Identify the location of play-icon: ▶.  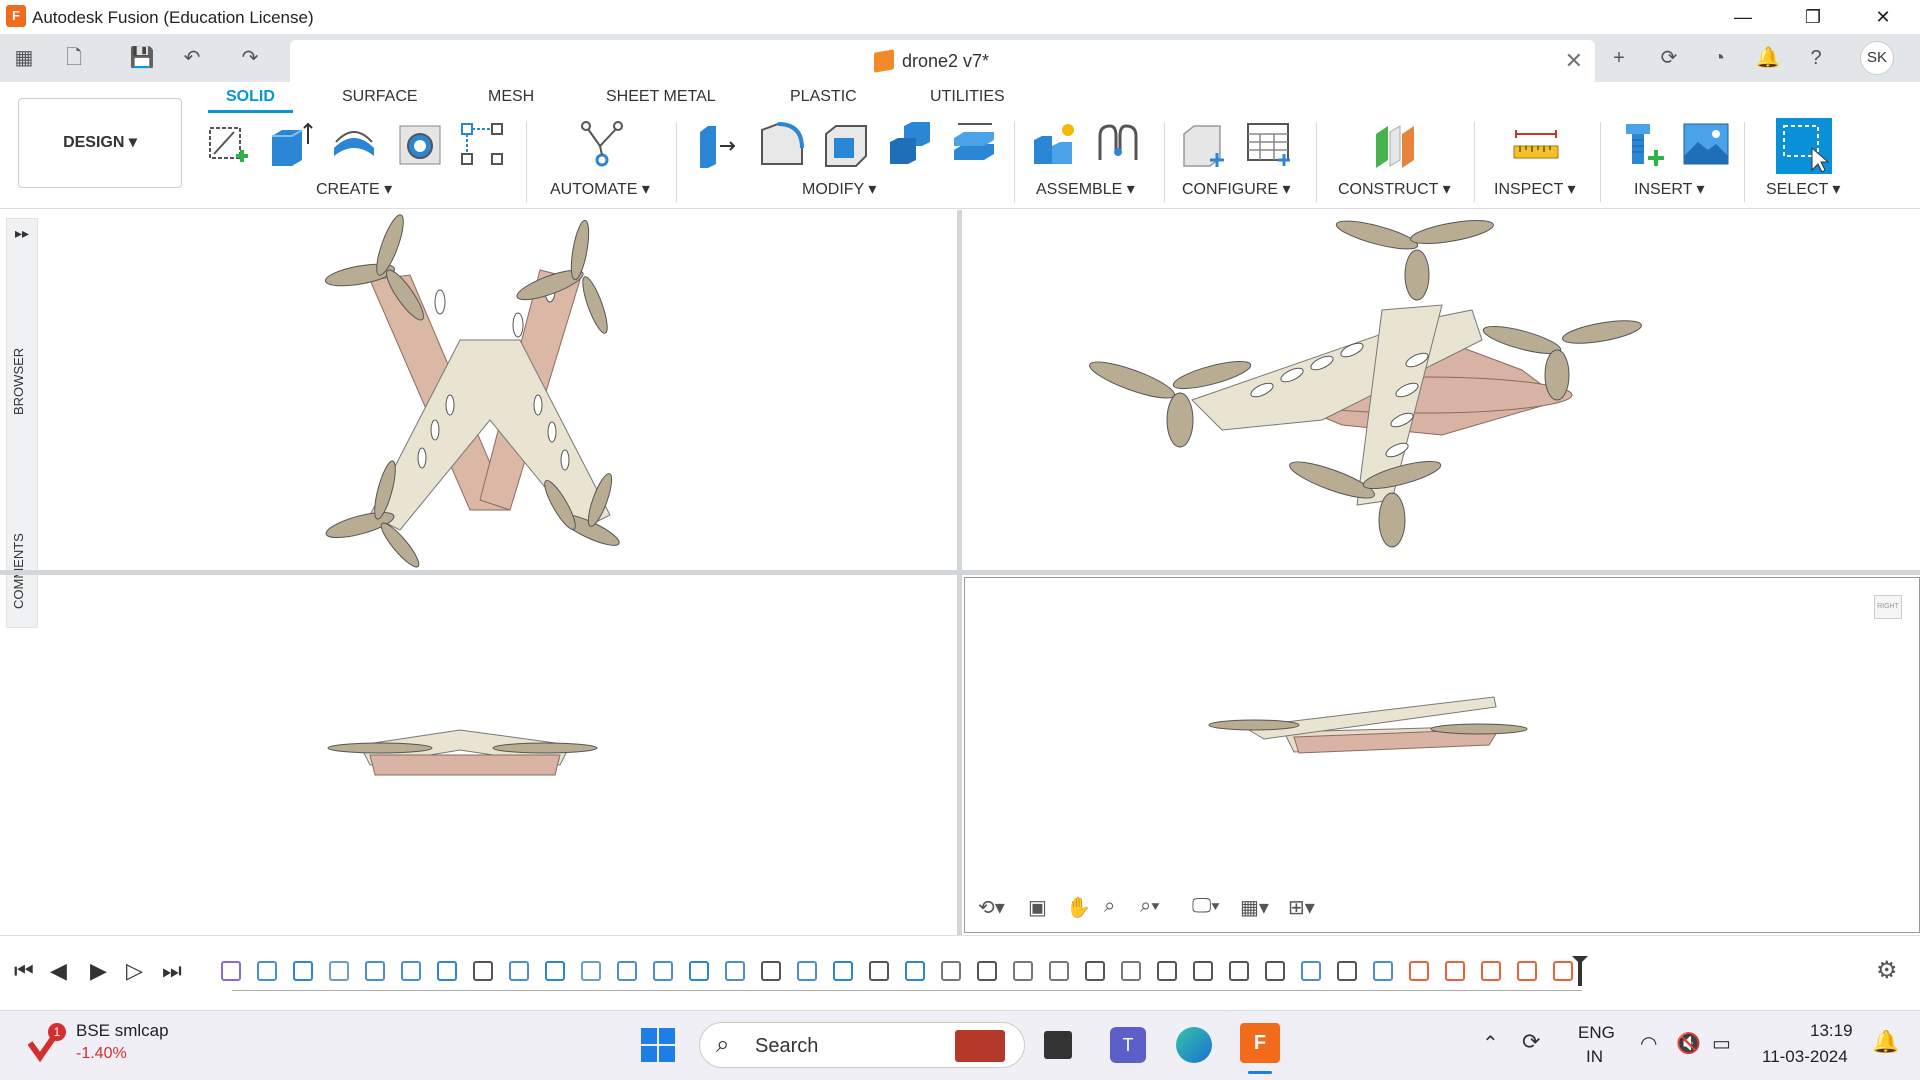
(98, 971).